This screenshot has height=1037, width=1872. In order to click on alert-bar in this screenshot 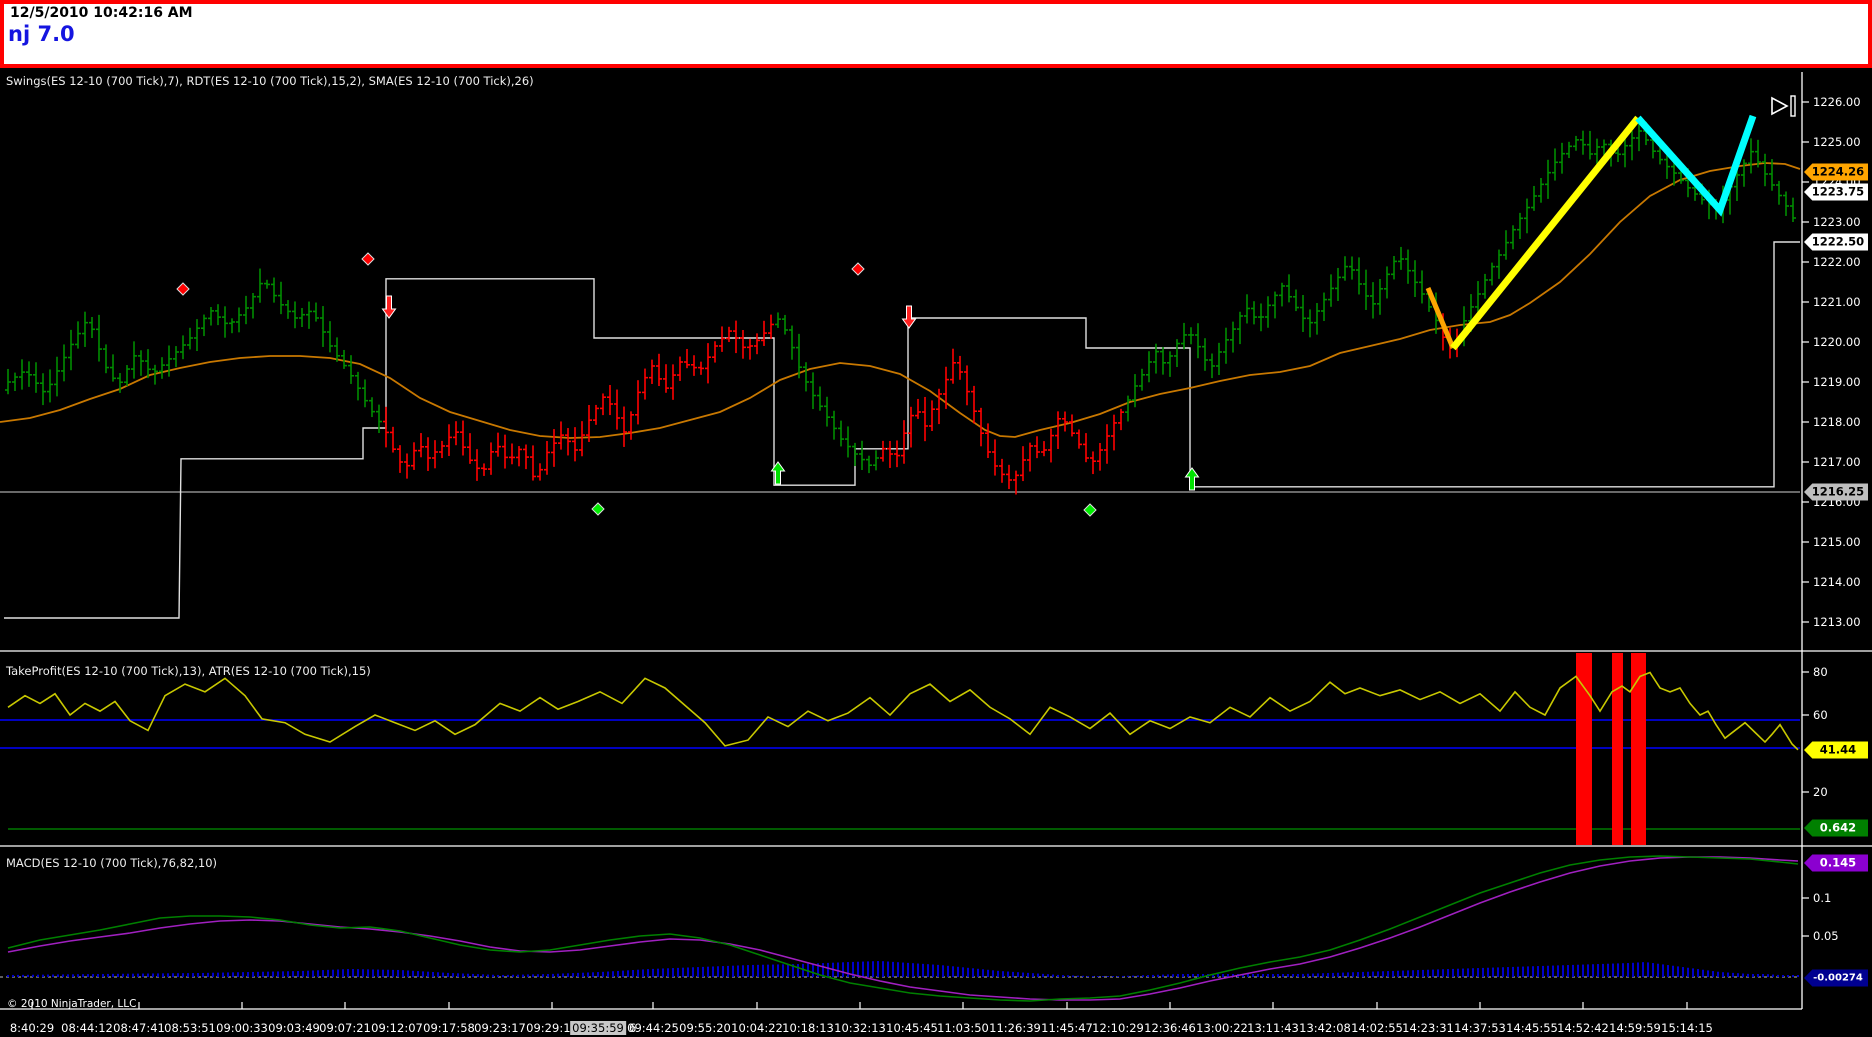, I will do `click(1638, 749)`.